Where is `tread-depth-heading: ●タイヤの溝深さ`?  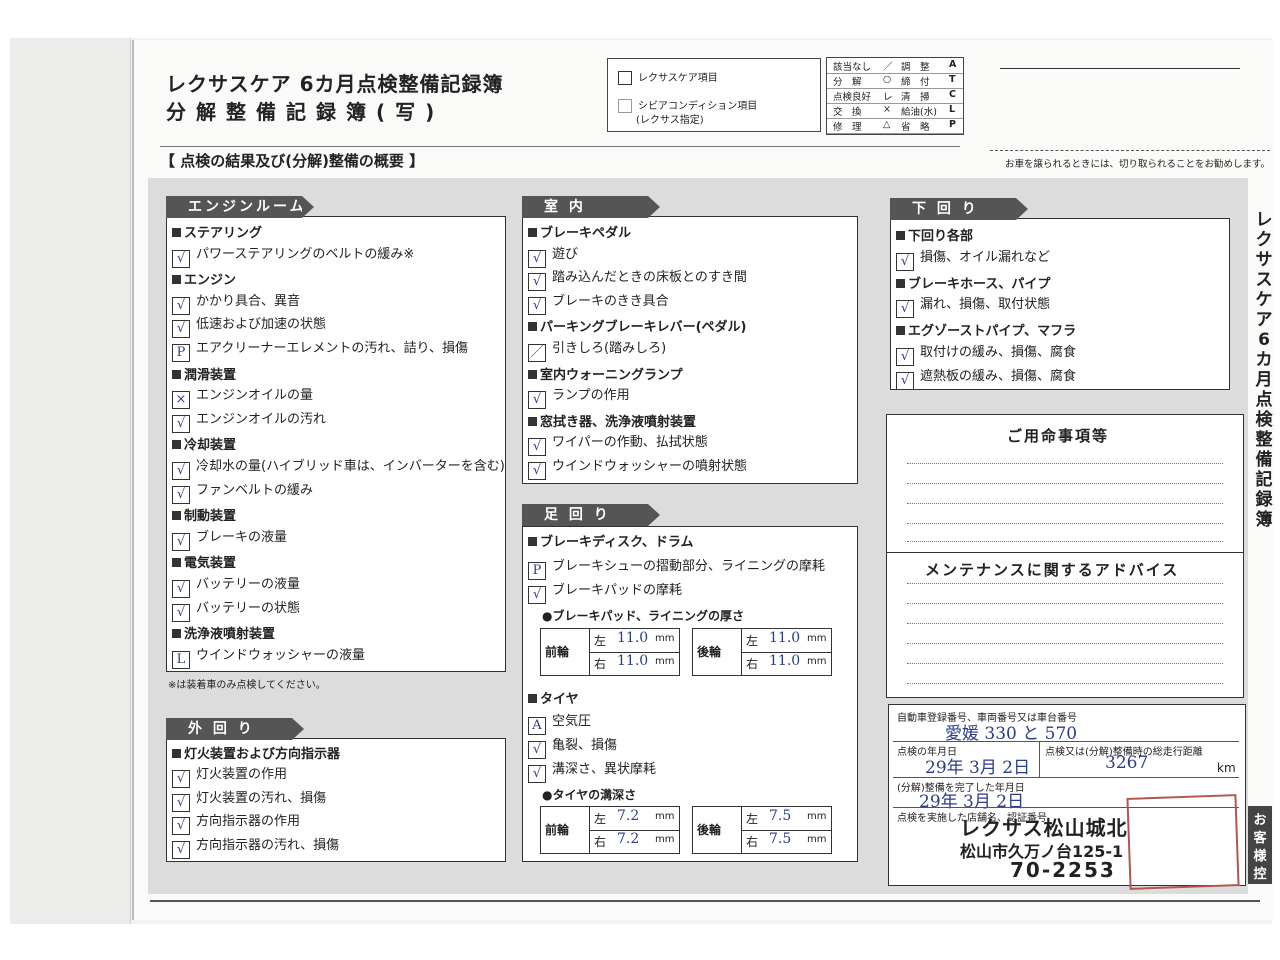
tread-depth-heading: ●タイヤの溝深さ is located at coordinates (589, 795).